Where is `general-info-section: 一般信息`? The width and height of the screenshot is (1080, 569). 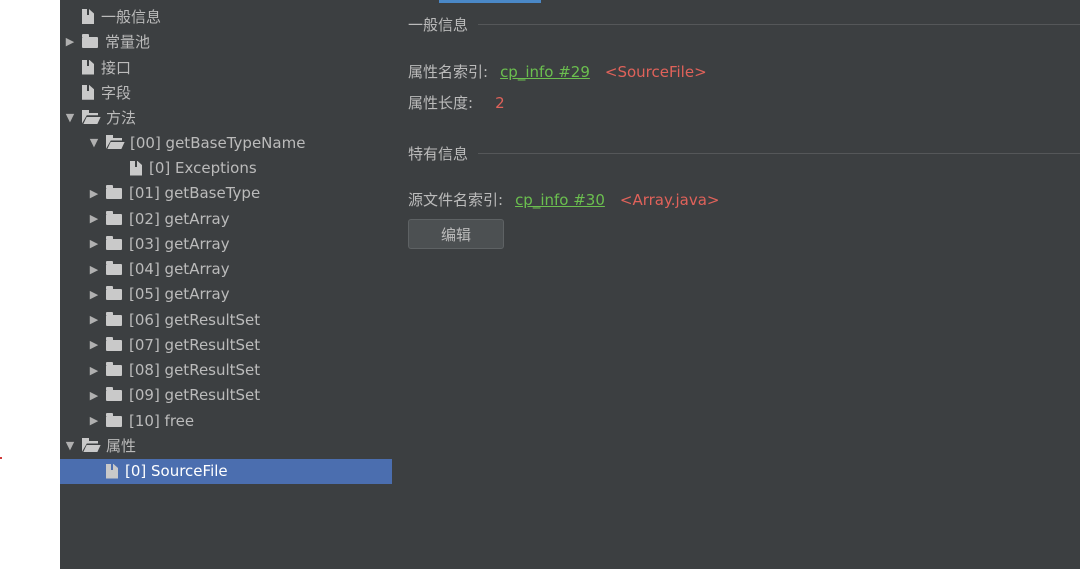 general-info-section: 一般信息 is located at coordinates (744, 24).